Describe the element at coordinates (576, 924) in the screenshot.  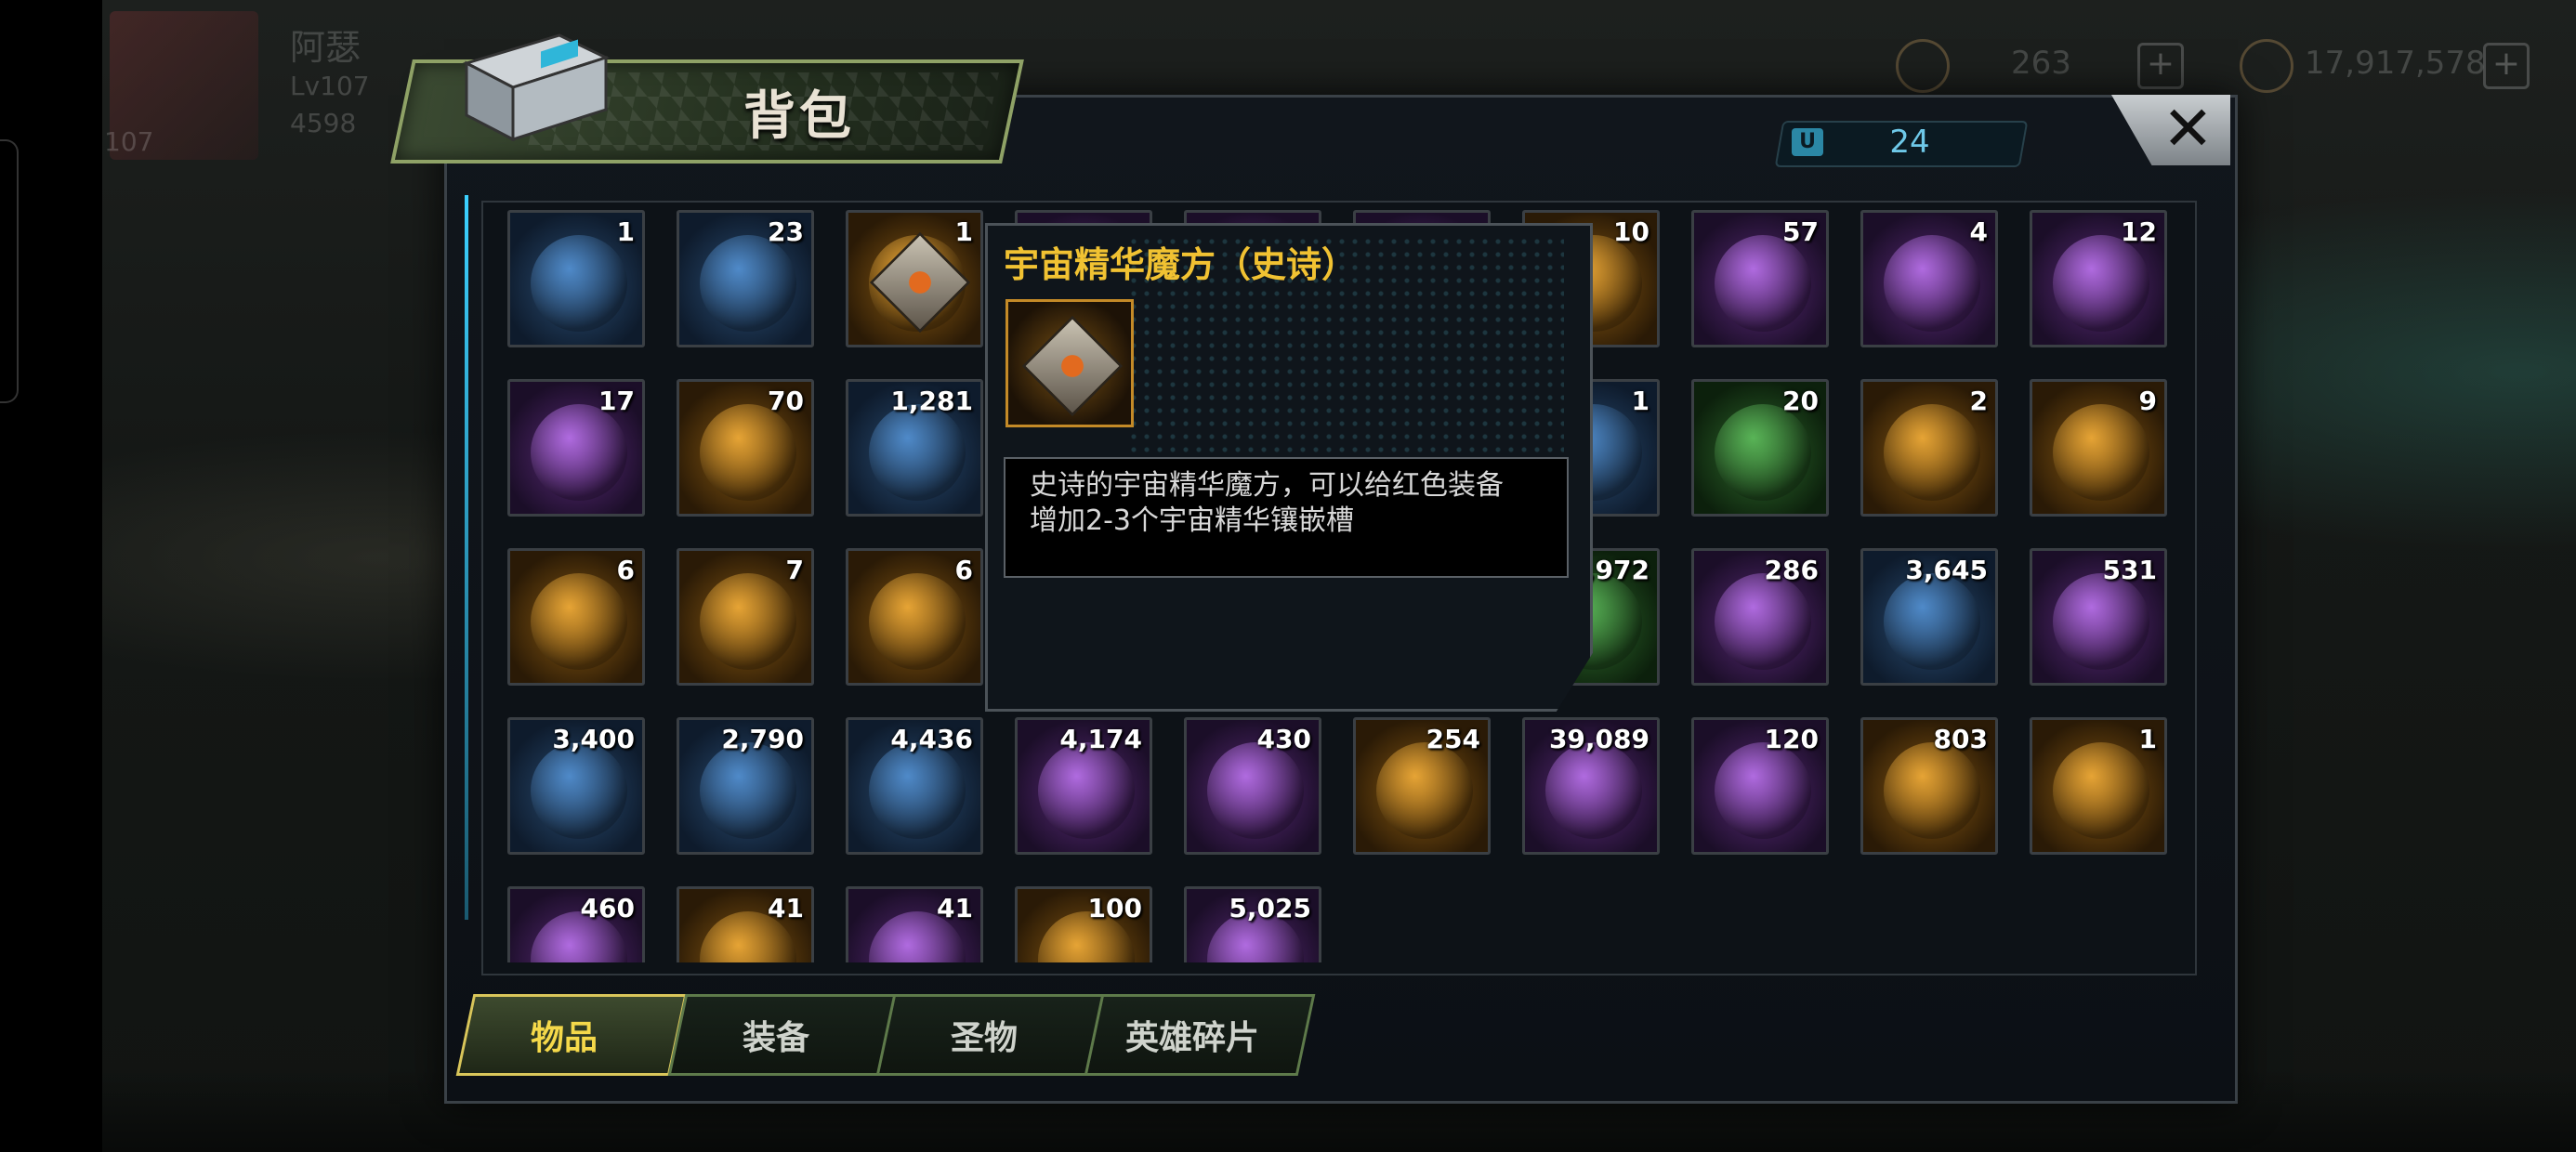
I see `inventory-slot: 460` at that location.